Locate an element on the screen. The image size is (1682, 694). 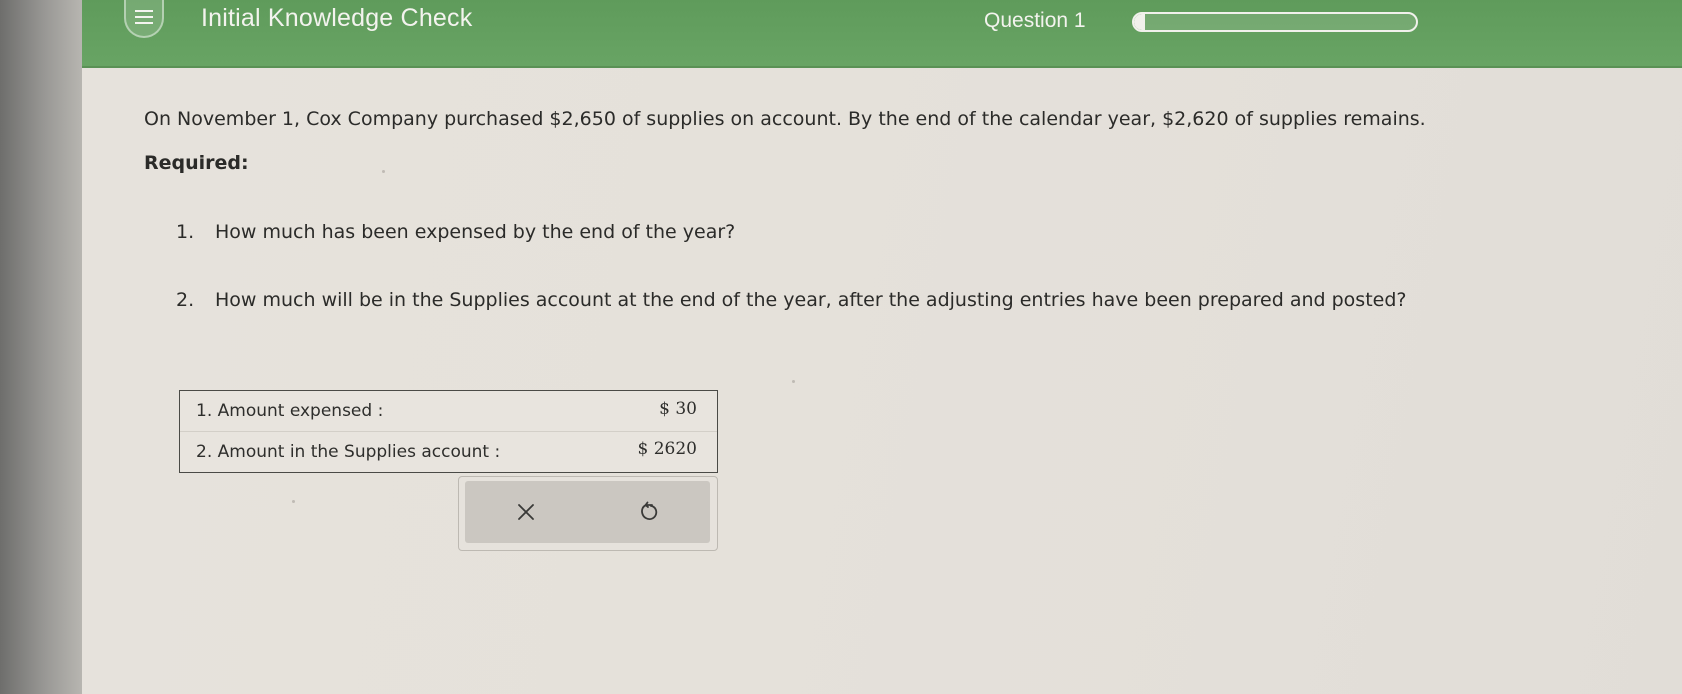
answer-label-expensed: 1. Amount expensed : is located at coordinates (290, 411).